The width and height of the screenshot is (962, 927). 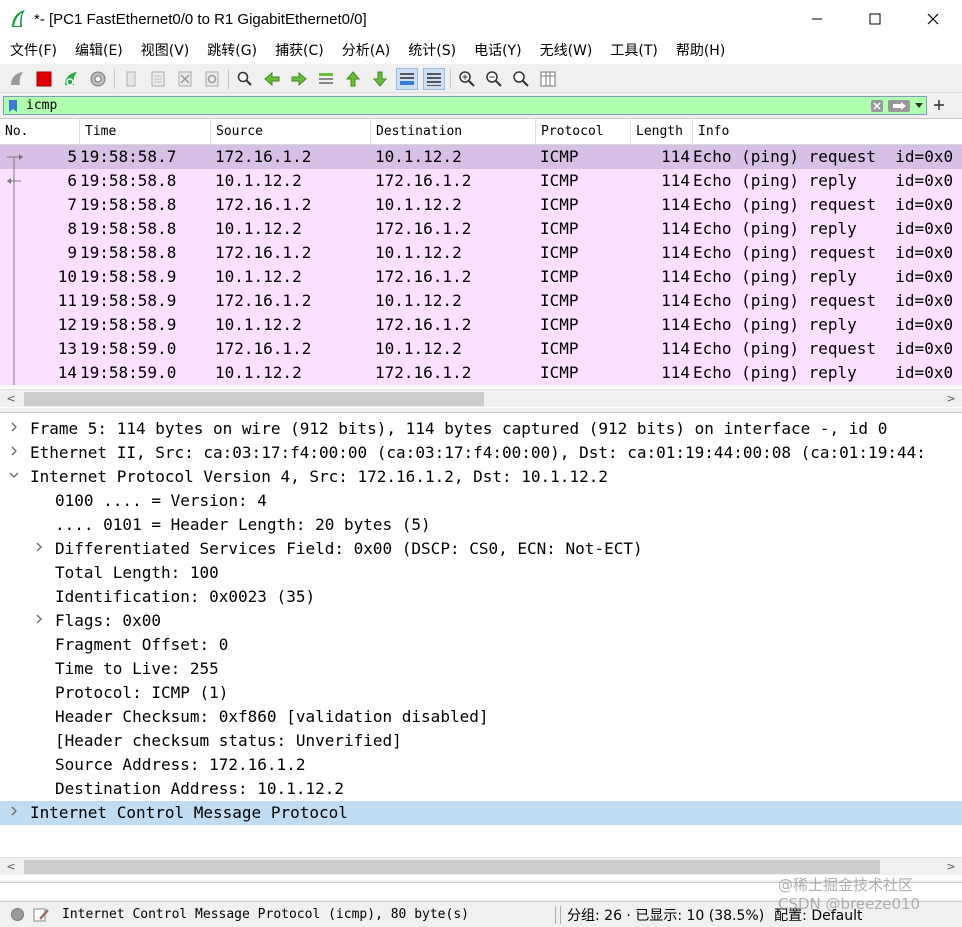 I want to click on menu-analyze: 分析(A), so click(x=366, y=51).